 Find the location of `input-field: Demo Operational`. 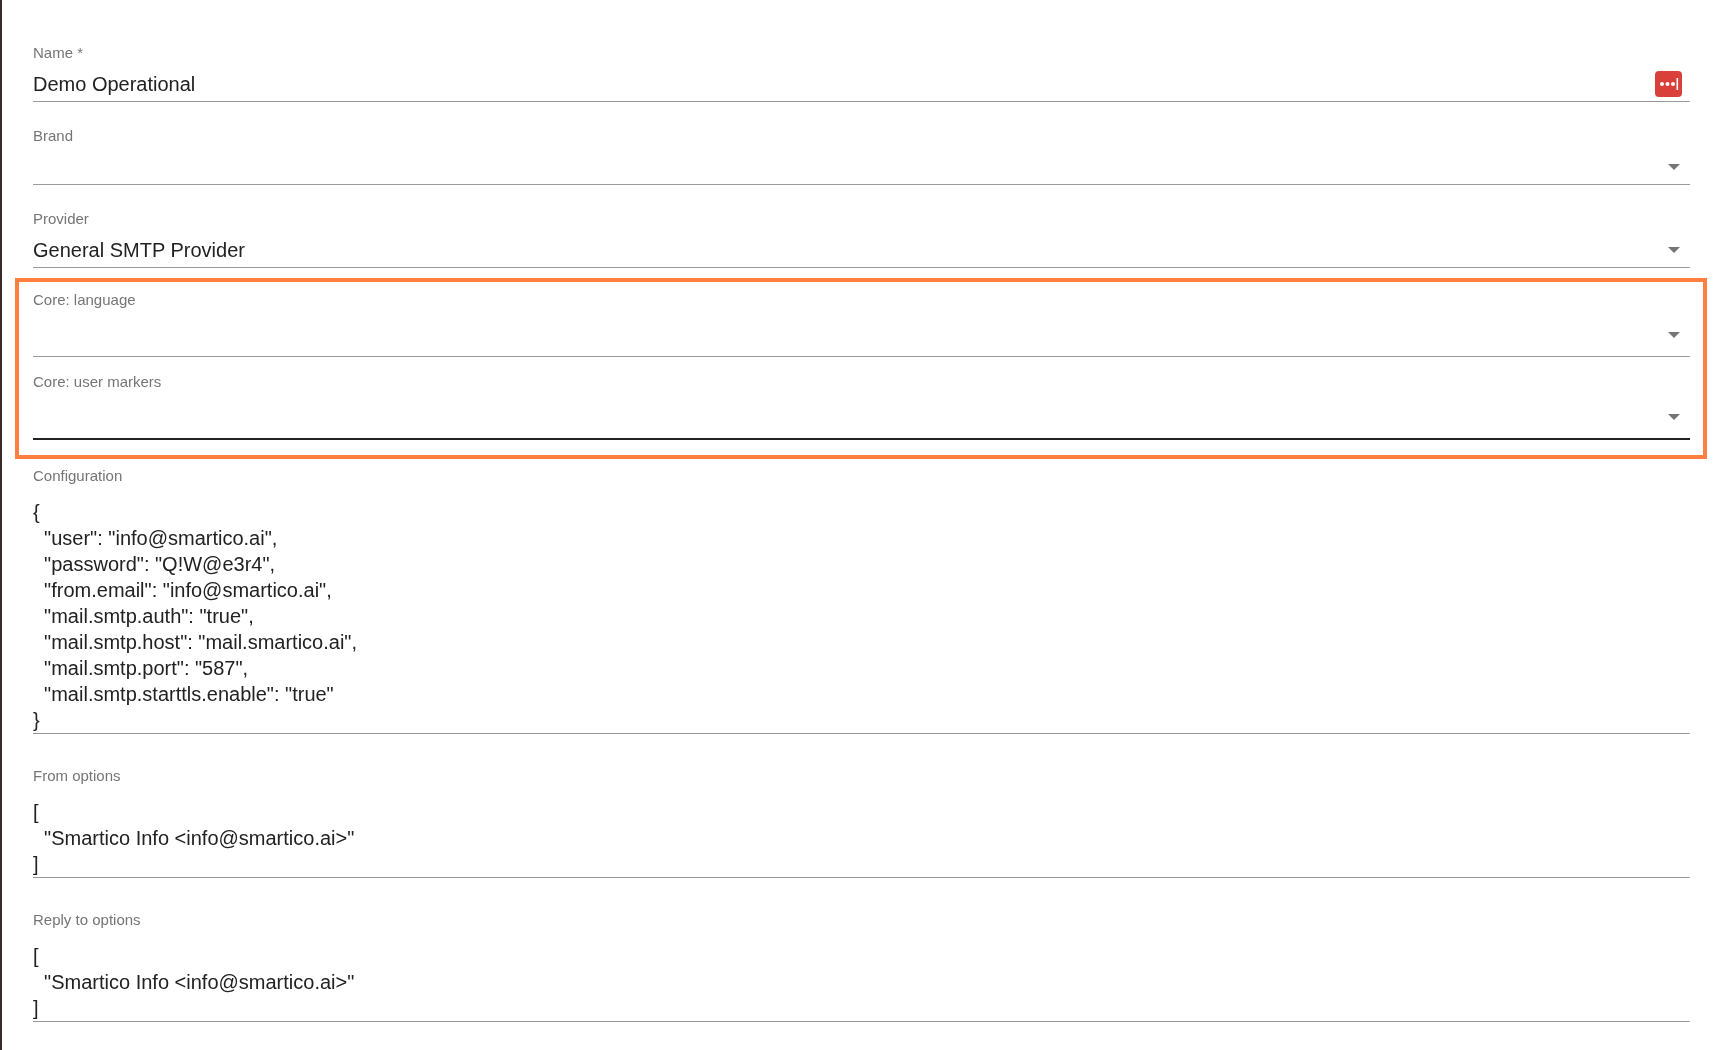

input-field: Demo Operational is located at coordinates (861, 84).